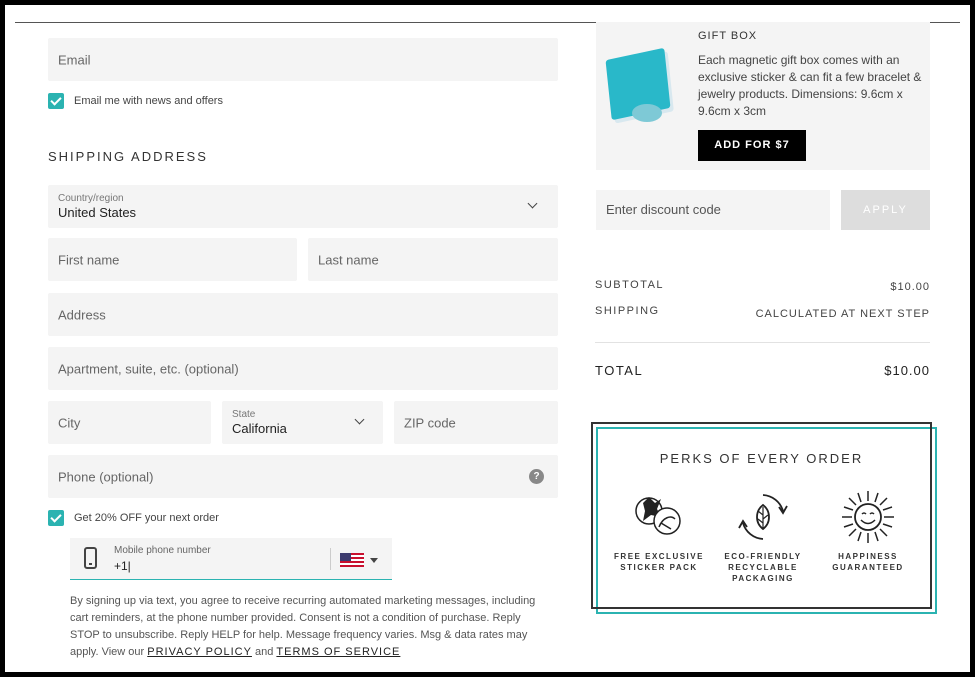  I want to click on phone-field: Phone (optional) ?, so click(303, 476).